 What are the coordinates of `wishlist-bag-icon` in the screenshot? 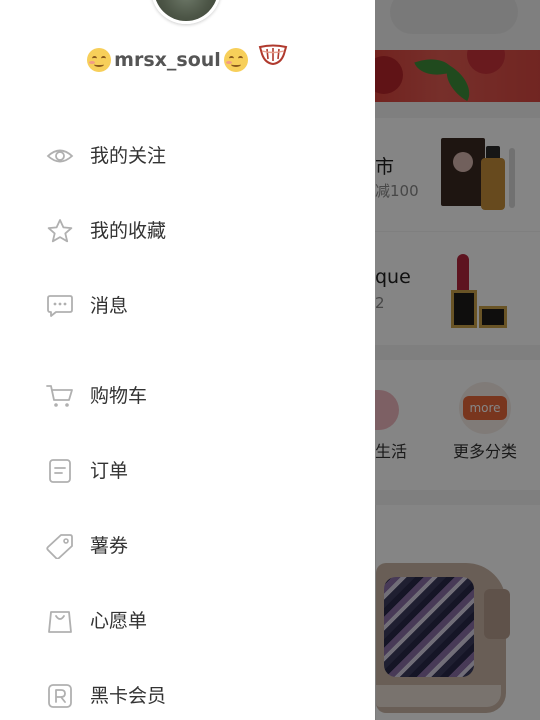 It's located at (60, 622).